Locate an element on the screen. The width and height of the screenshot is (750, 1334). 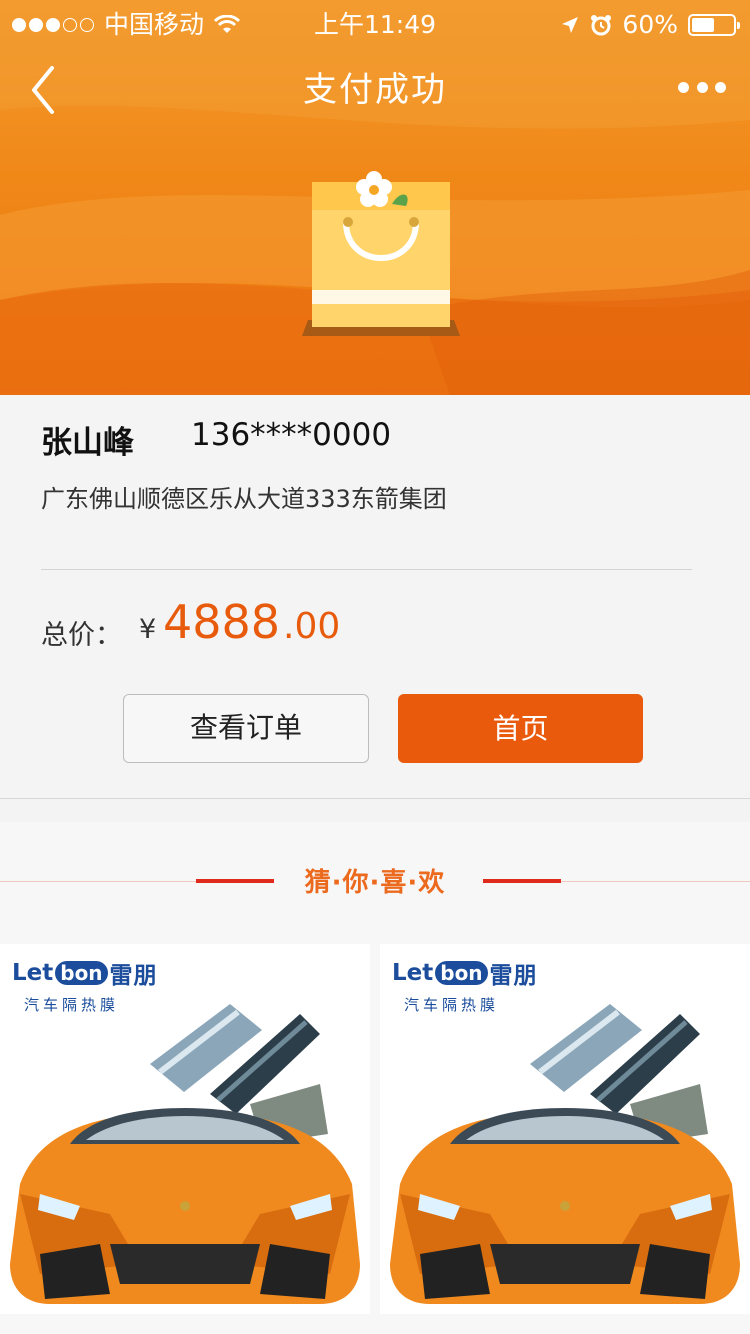
price-integer: 4888 is located at coordinates (222, 622).